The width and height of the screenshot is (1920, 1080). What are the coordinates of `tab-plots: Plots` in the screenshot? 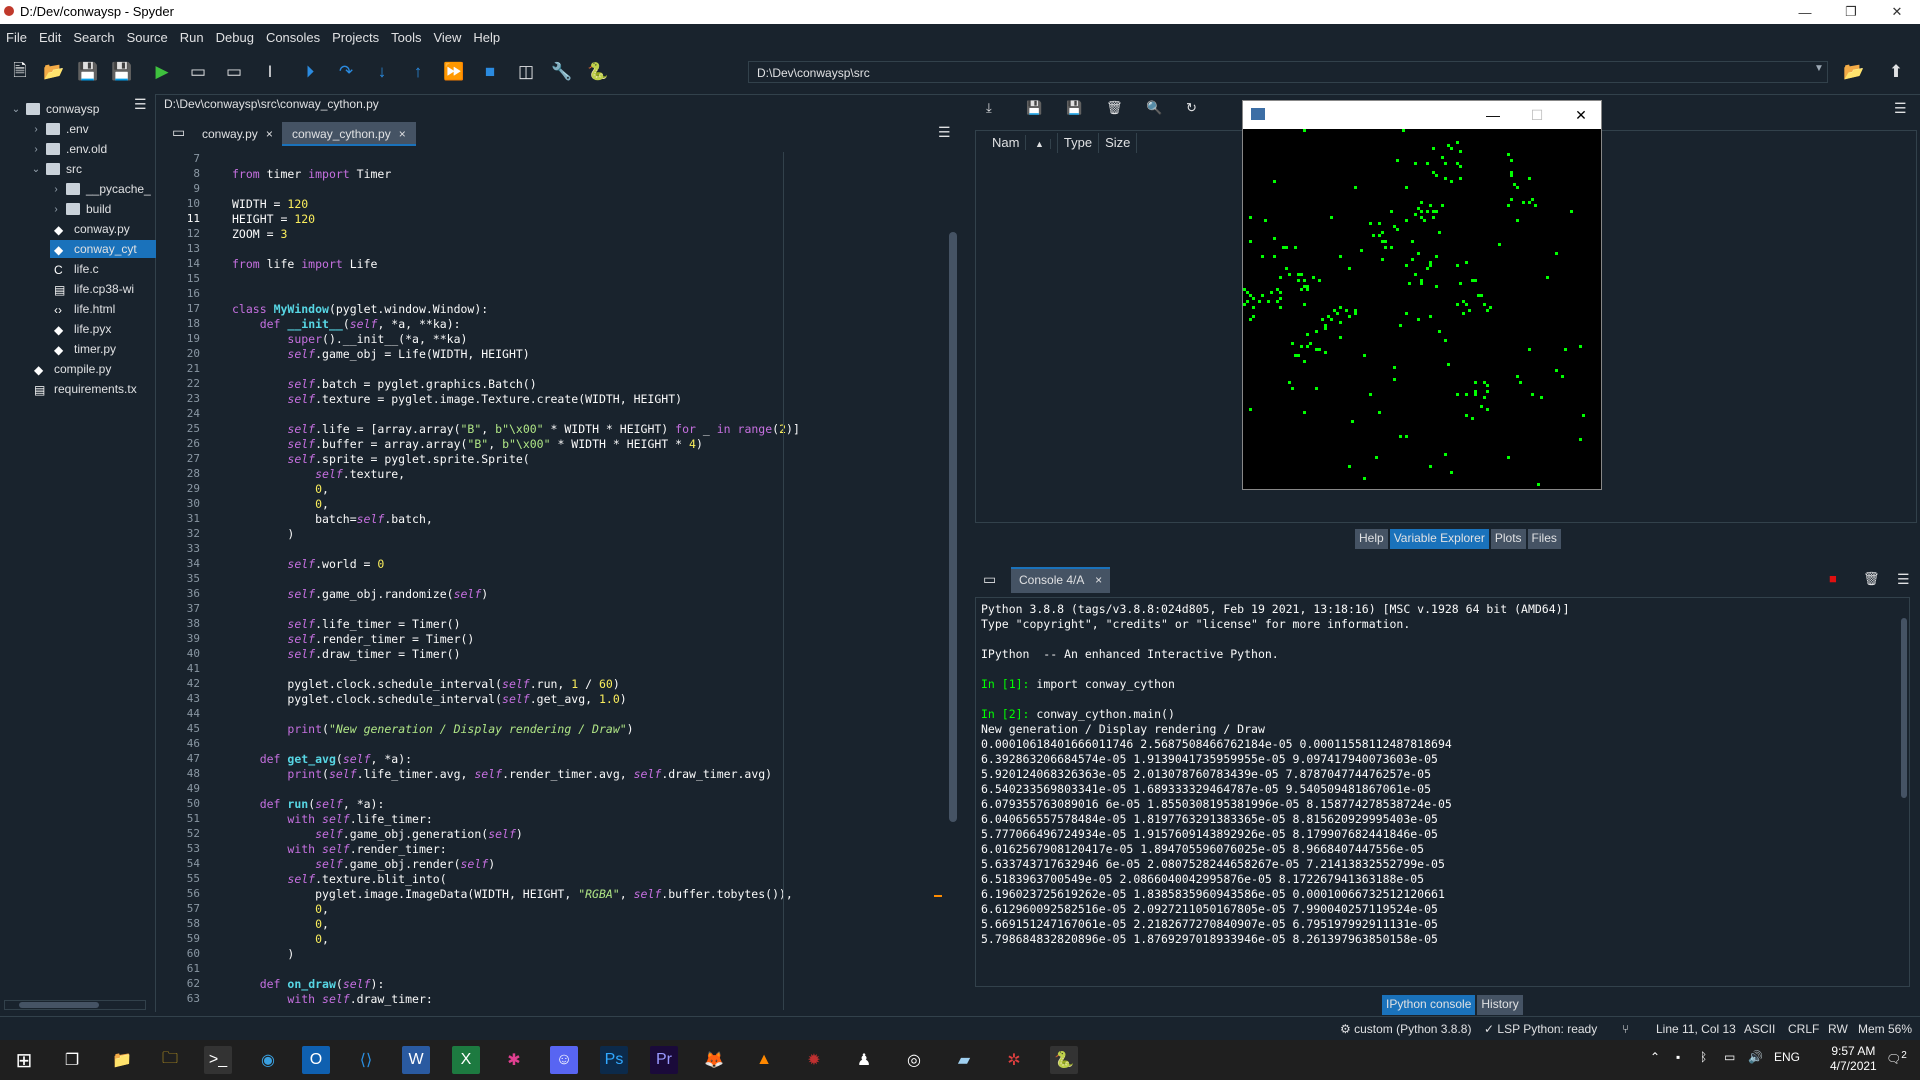 It's located at (1508, 539).